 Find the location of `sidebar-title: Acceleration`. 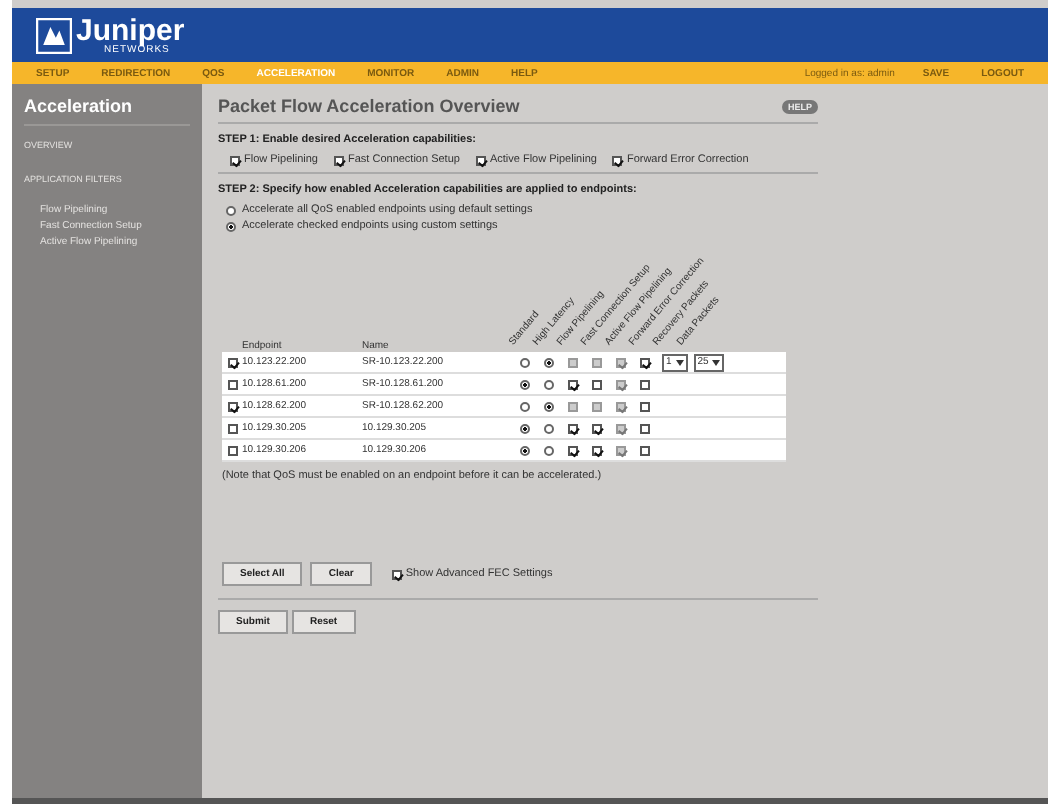

sidebar-title: Acceleration is located at coordinates (107, 111).